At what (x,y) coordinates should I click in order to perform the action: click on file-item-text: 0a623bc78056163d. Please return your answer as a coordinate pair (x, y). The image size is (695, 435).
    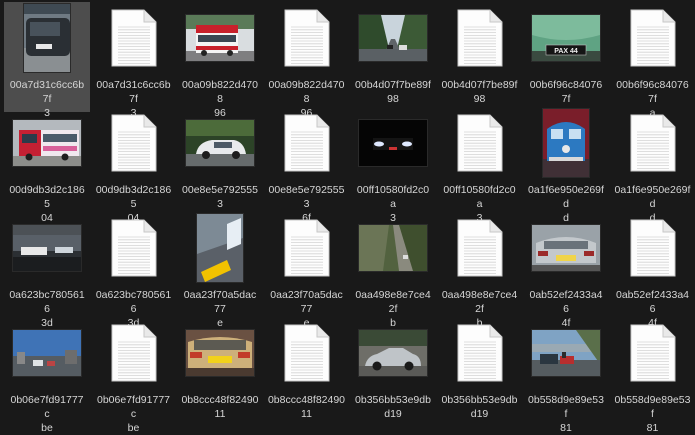
    Looking at the image, I should click on (134, 267).